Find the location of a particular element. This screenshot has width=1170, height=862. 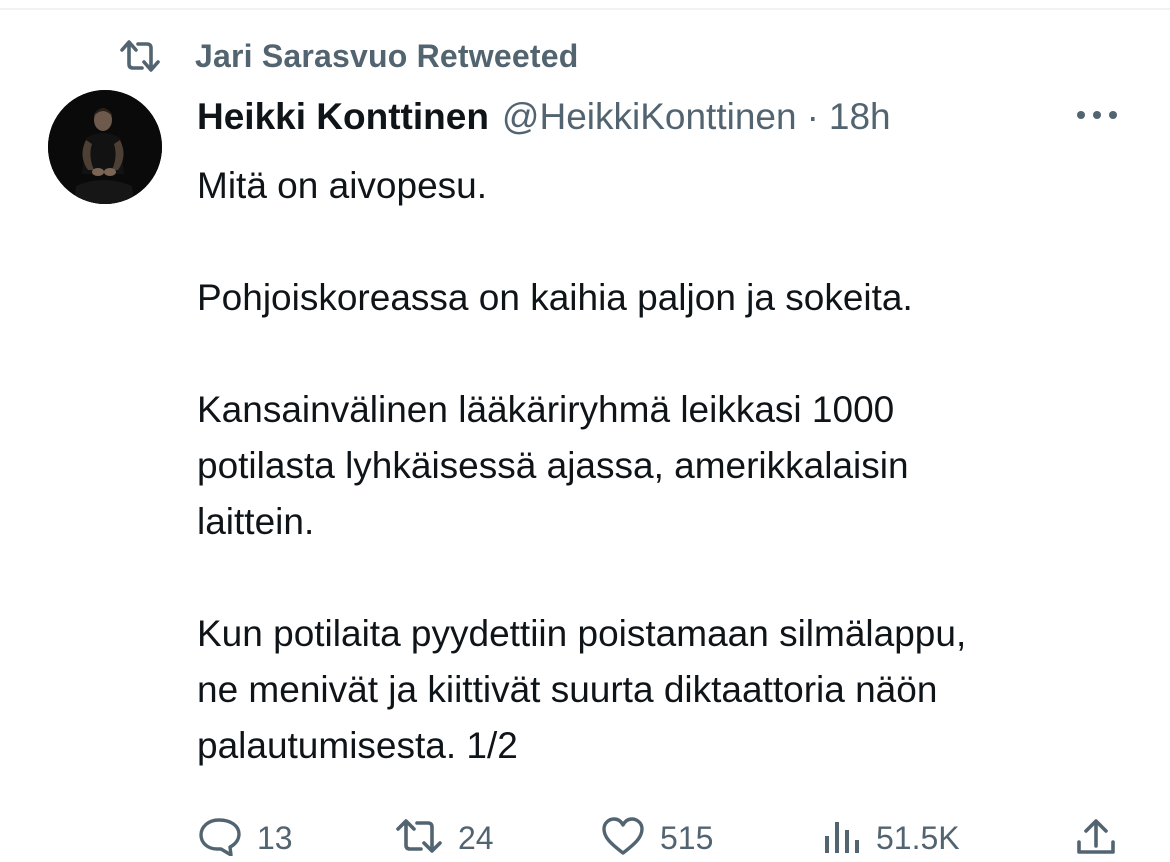

more-horizontal-icon is located at coordinates (1097, 117).